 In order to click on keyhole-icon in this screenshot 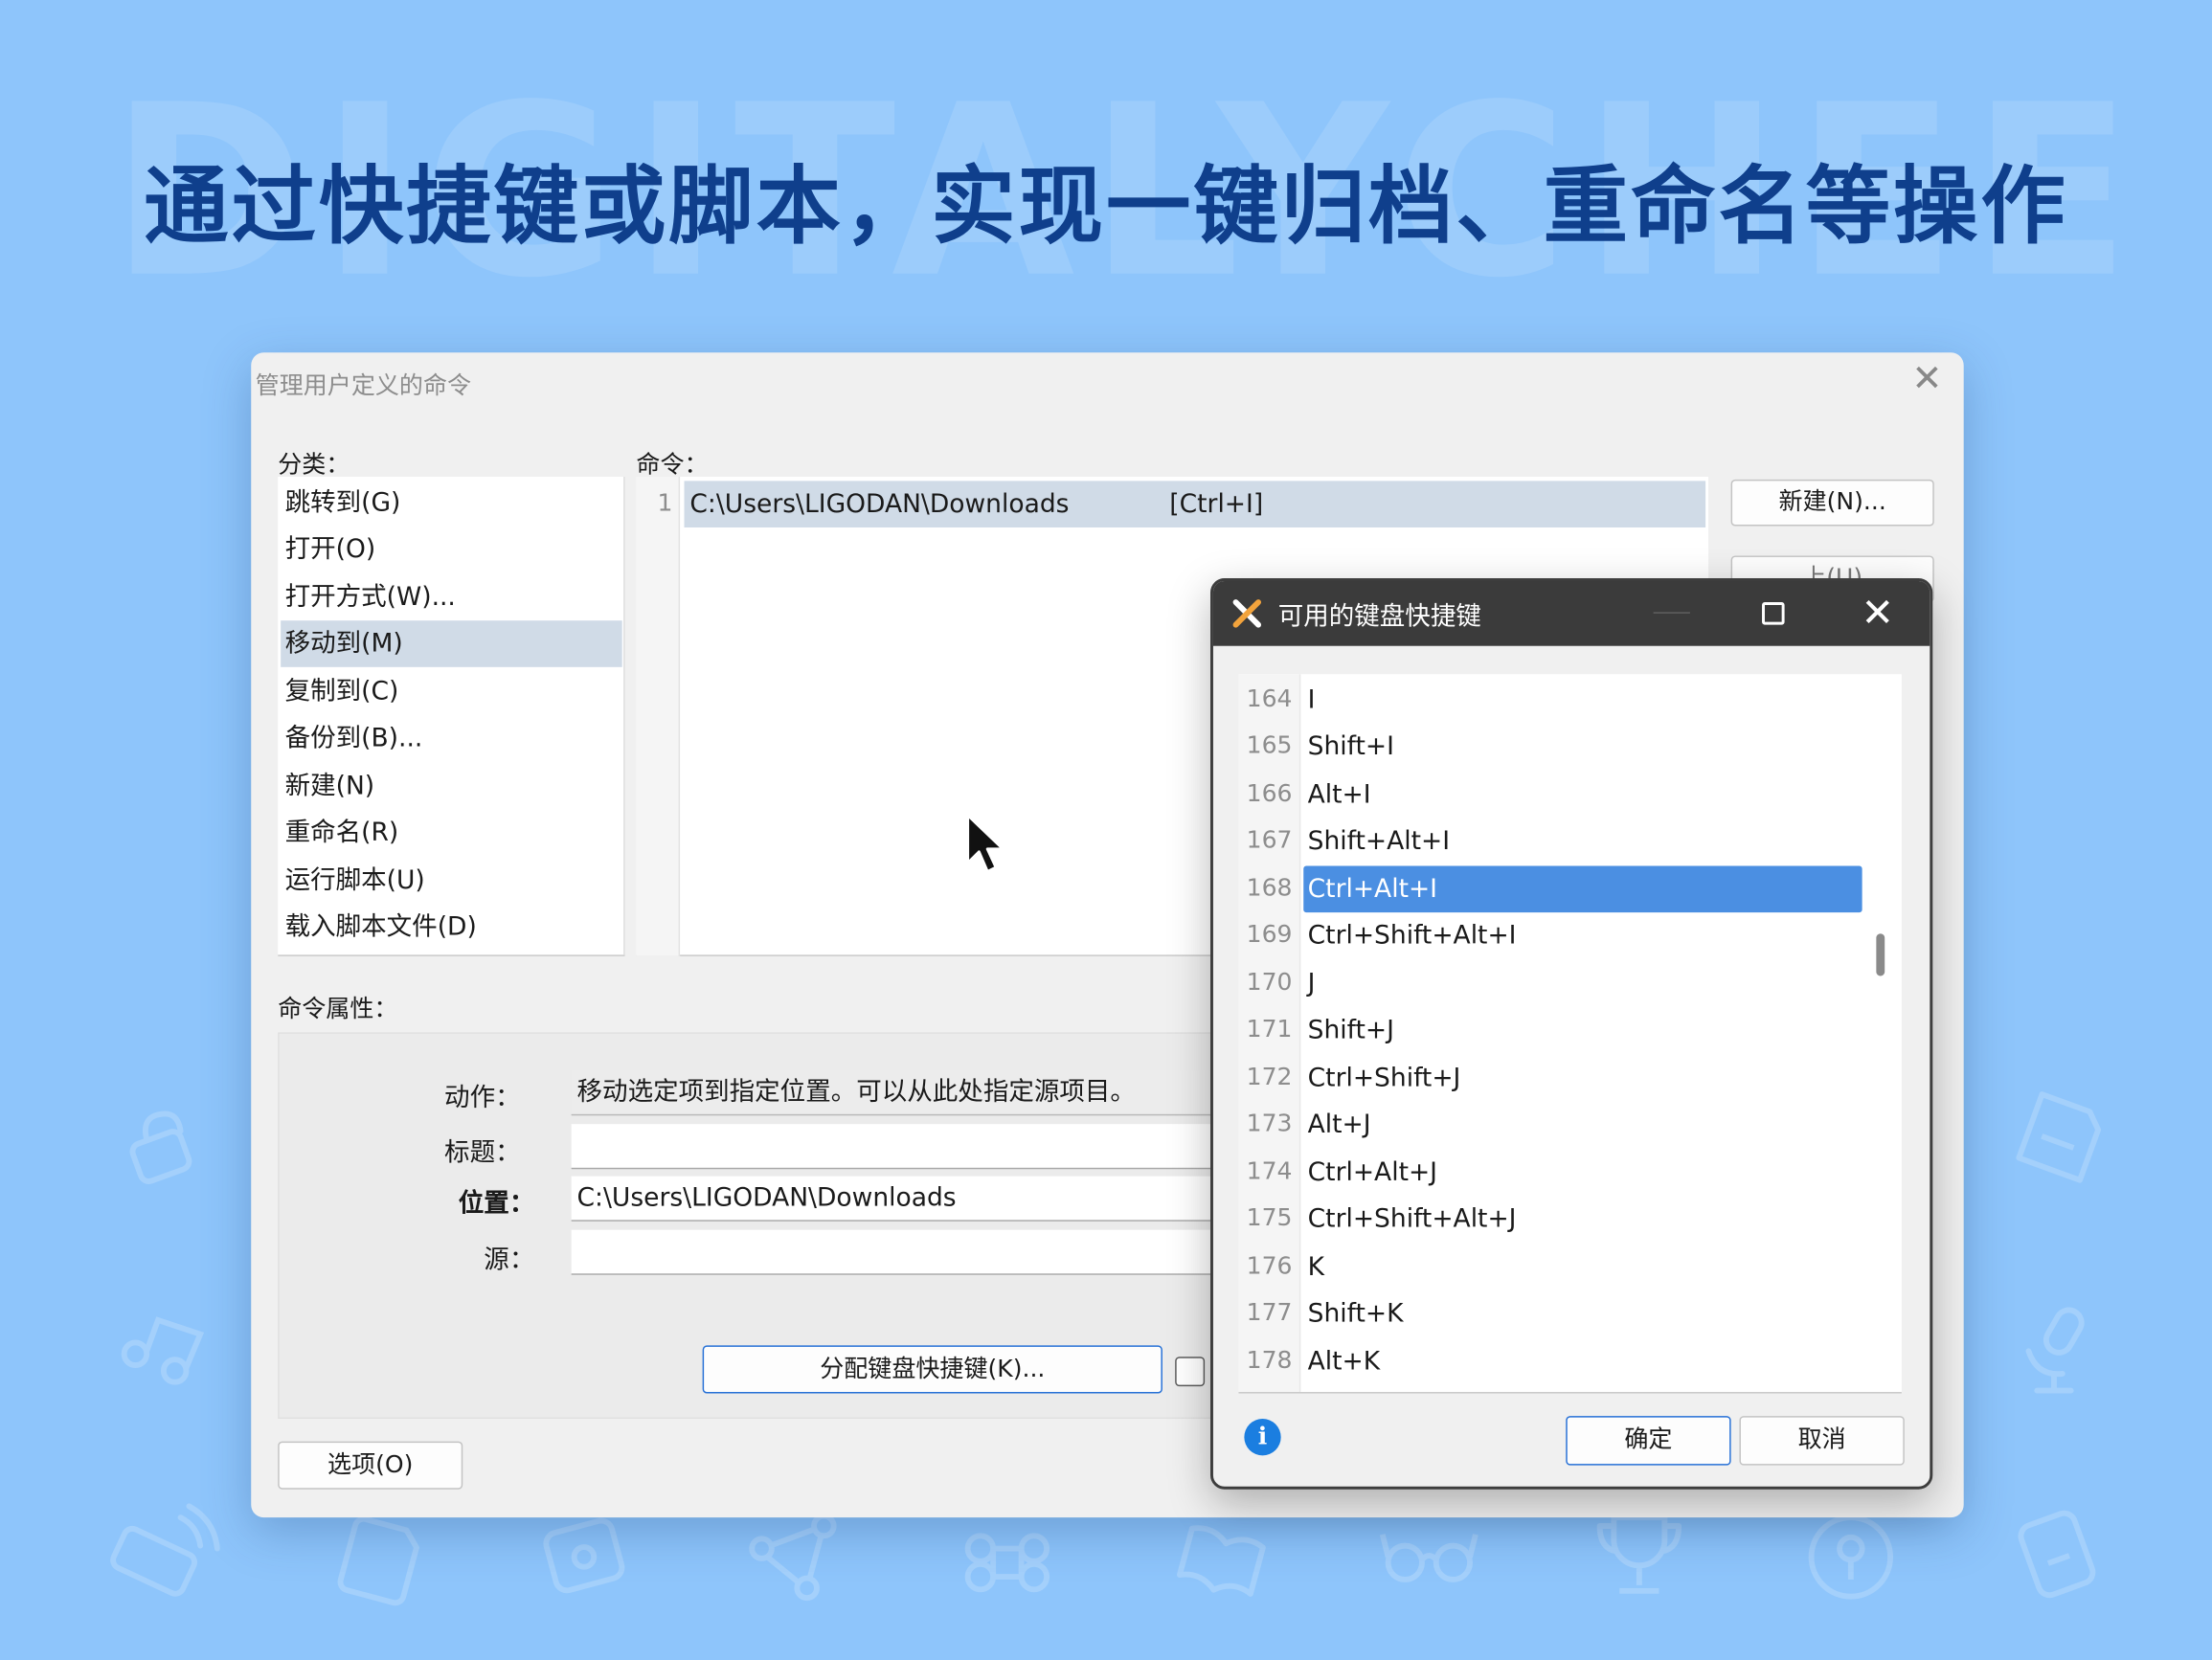, I will do `click(1851, 1556)`.